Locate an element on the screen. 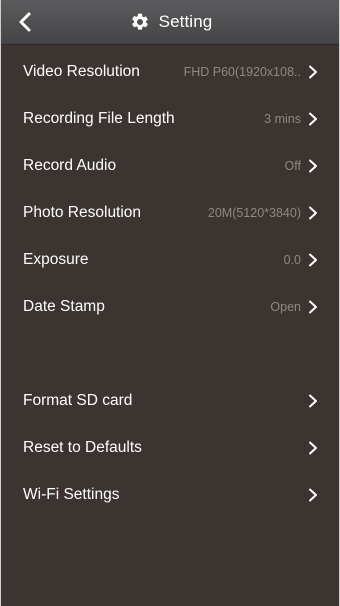  action-row-format-sd-card: Format SD card is located at coordinates (170, 400).